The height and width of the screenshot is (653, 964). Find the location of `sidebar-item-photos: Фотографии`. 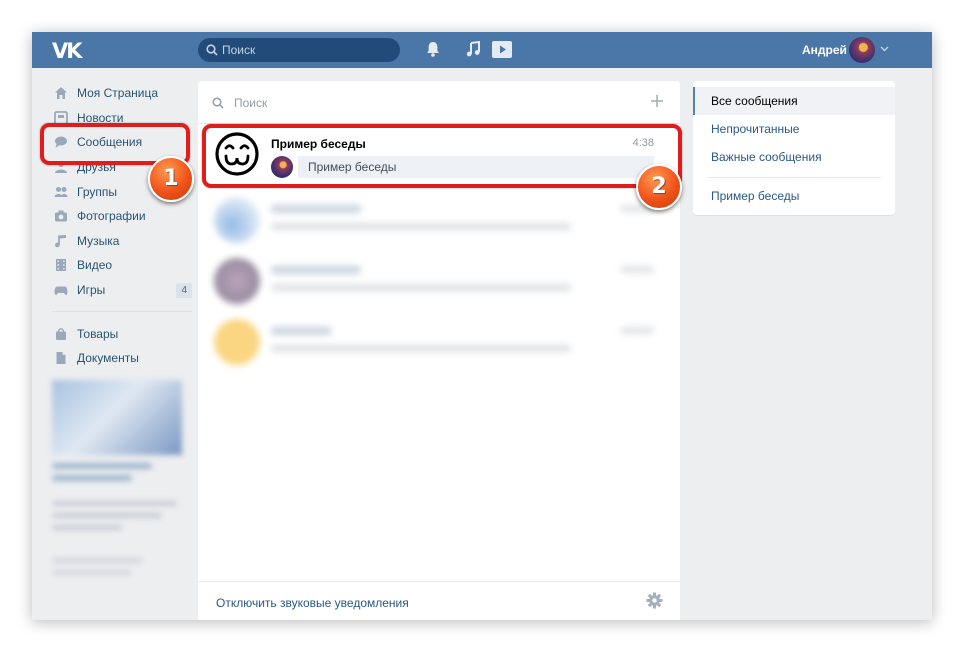

sidebar-item-photos: Фотографии is located at coordinates (122, 216).